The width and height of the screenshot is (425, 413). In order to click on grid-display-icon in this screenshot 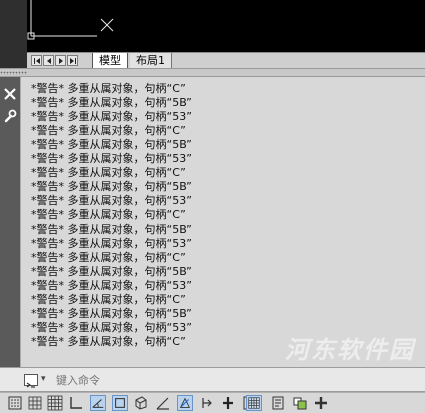, I will do `click(35, 403)`.